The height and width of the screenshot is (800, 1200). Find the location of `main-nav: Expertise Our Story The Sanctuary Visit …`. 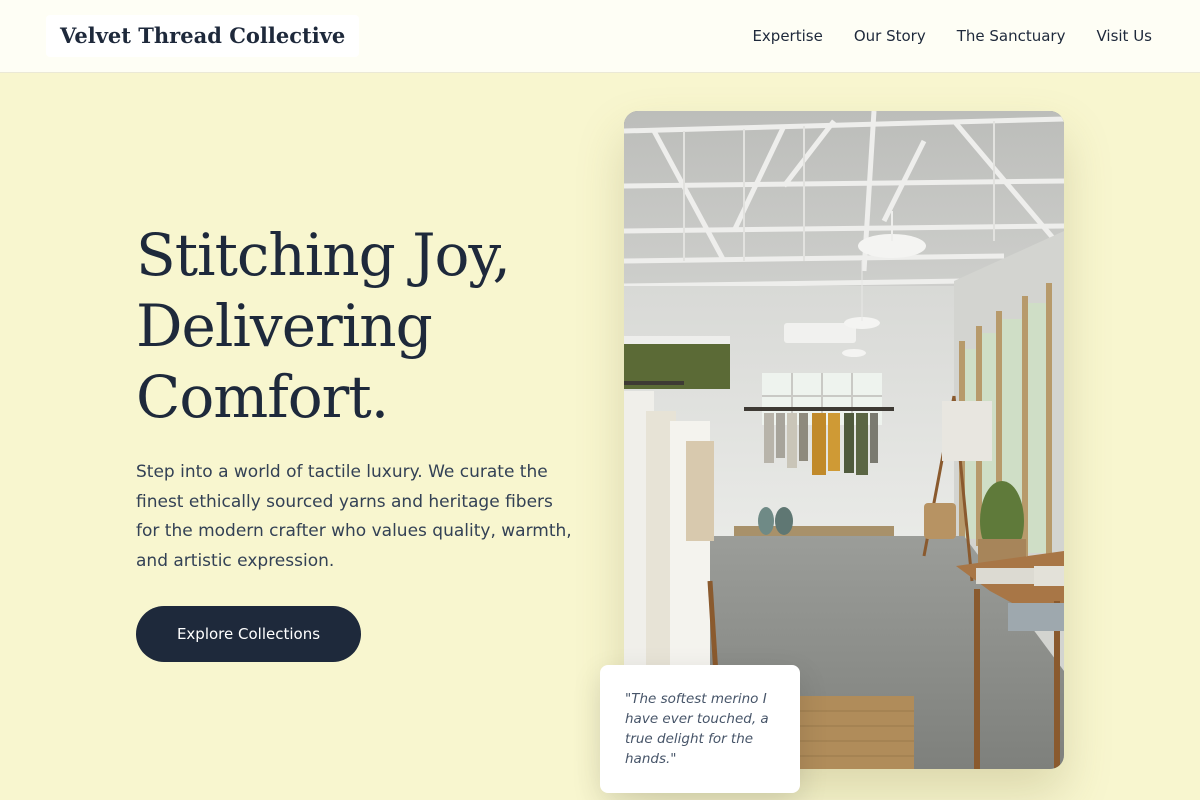

main-nav: Expertise Our Story The Sanctuary Visit … is located at coordinates (952, 36).